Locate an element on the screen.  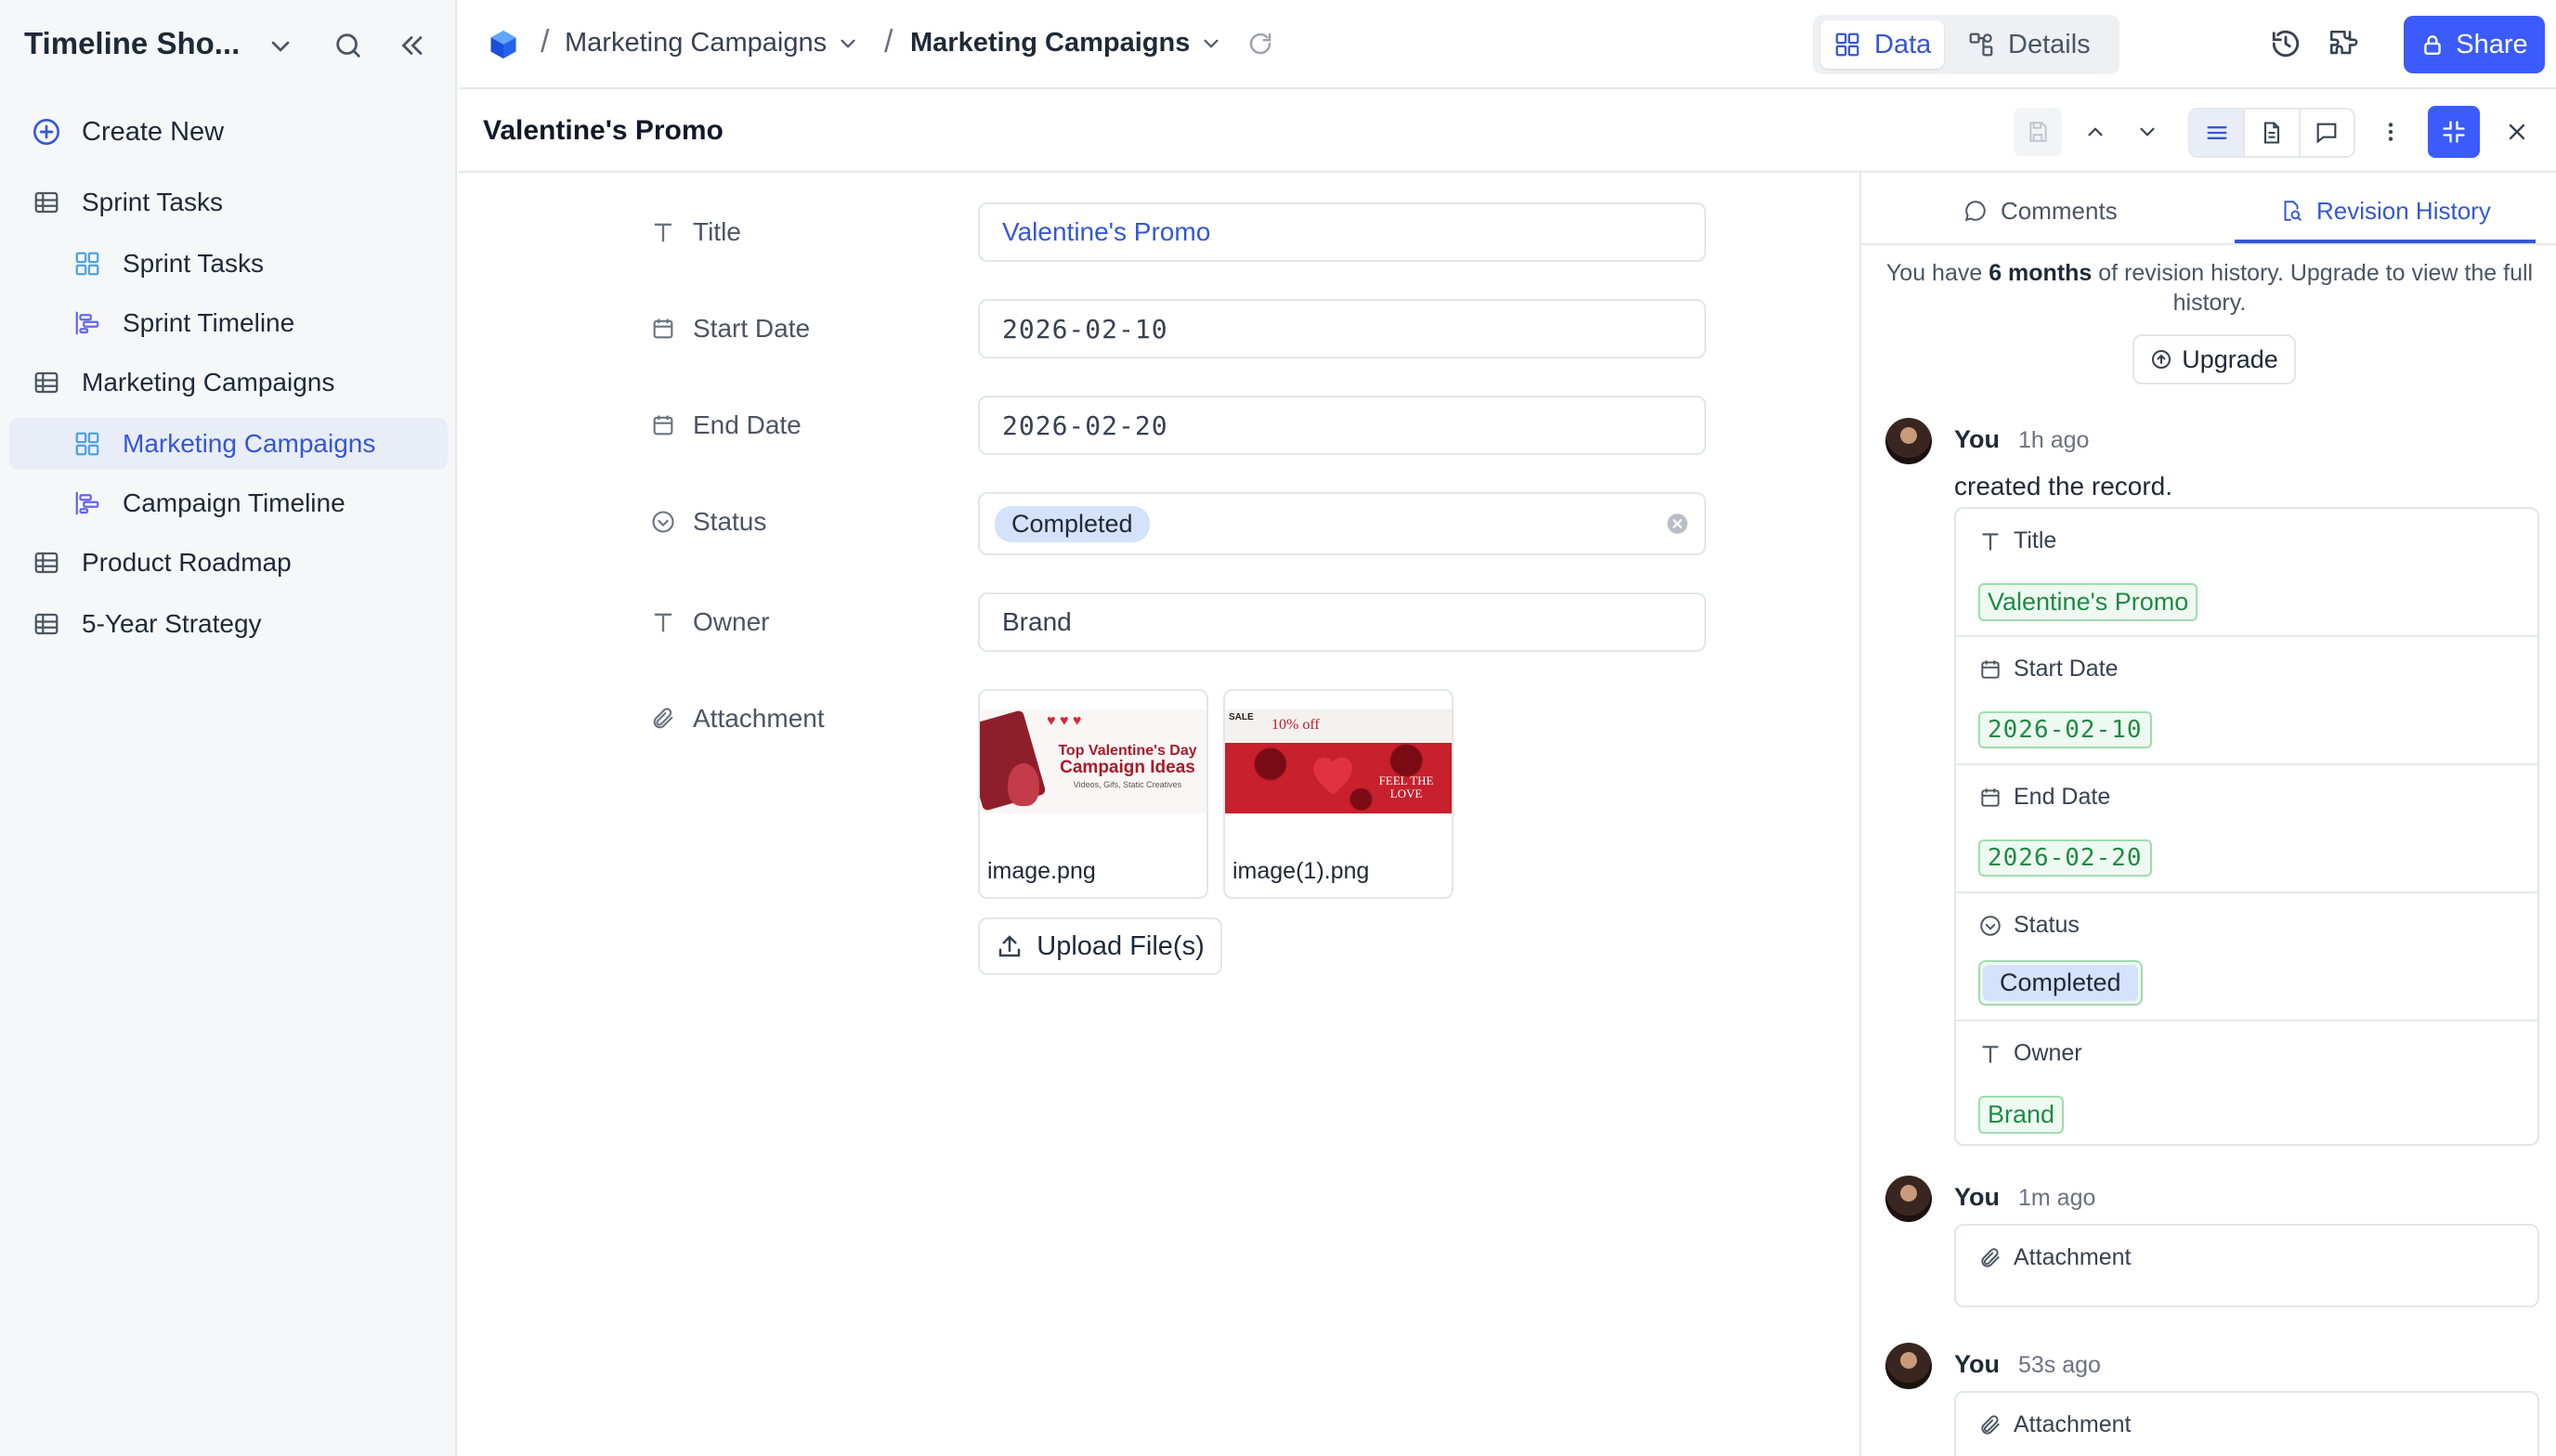
sidebar-item-sprint-tasks-table: Sprint Tasks is located at coordinates (228, 202).